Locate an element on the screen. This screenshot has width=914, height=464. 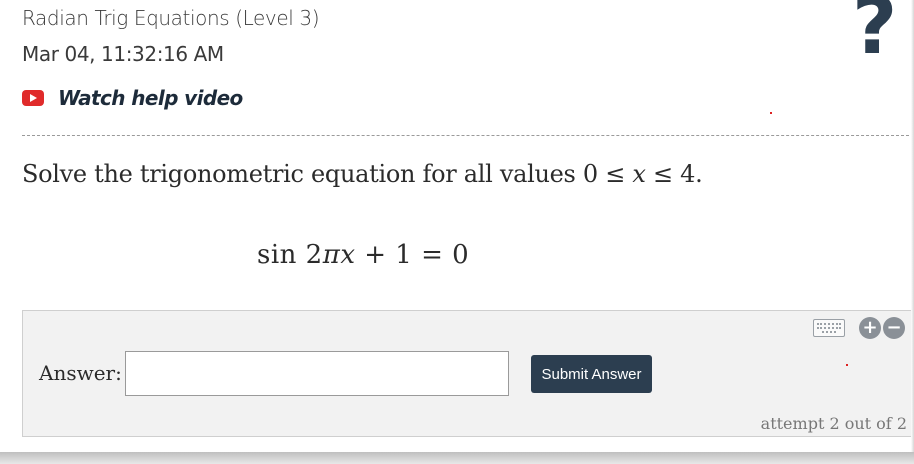
trig-equation: sin 2πx + 1 = 0 is located at coordinates (363, 255).